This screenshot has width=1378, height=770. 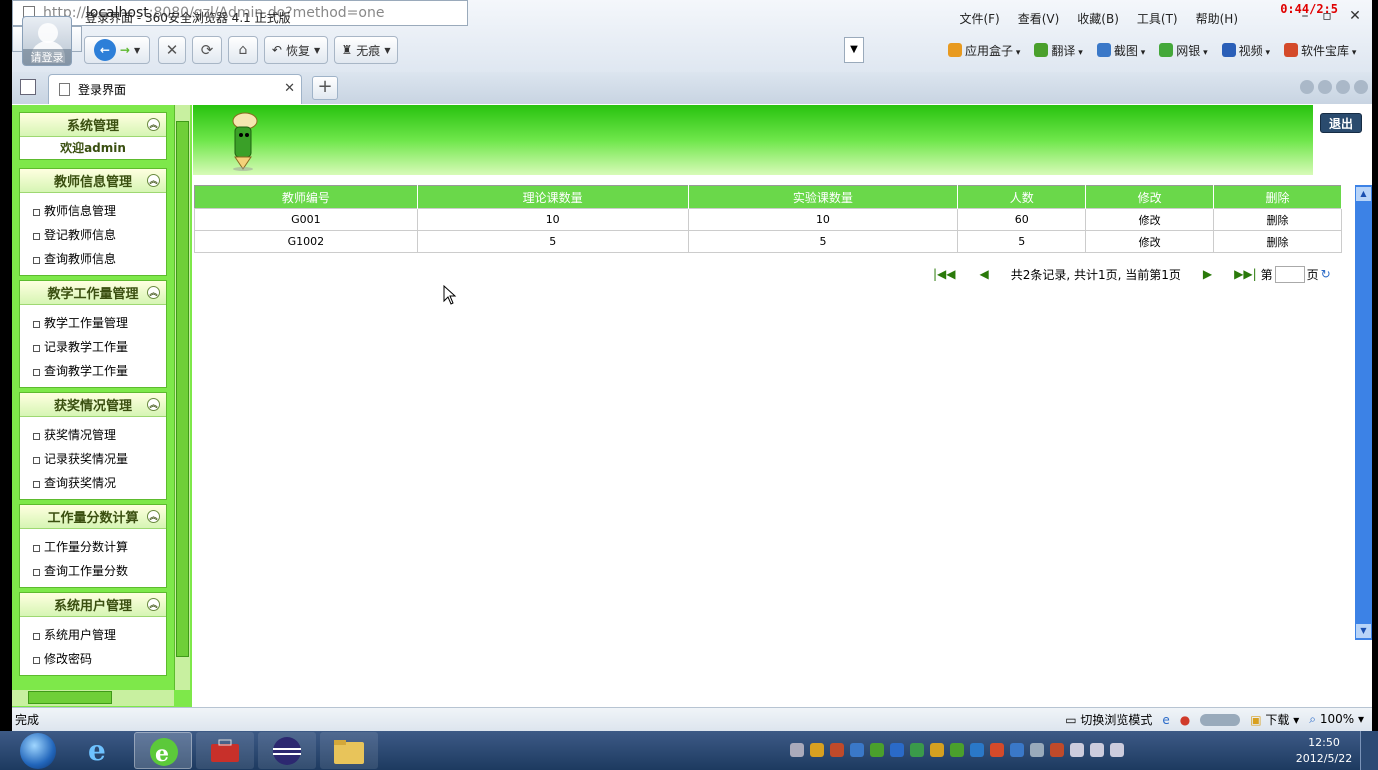 What do you see at coordinates (325, 88) in the screenshot?
I see `new-tab-button: +` at bounding box center [325, 88].